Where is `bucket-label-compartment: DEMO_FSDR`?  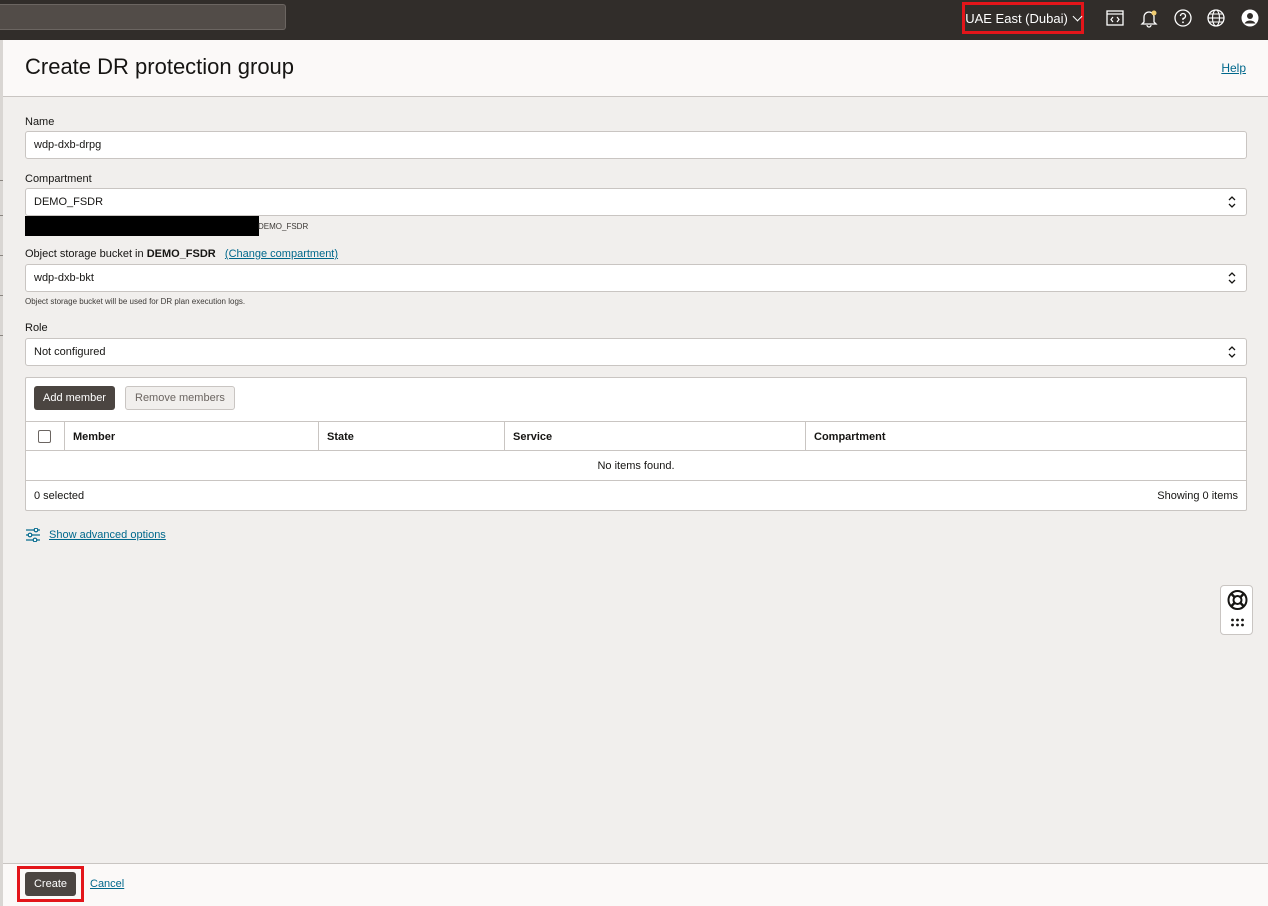
bucket-label-compartment: DEMO_FSDR is located at coordinates (181, 254).